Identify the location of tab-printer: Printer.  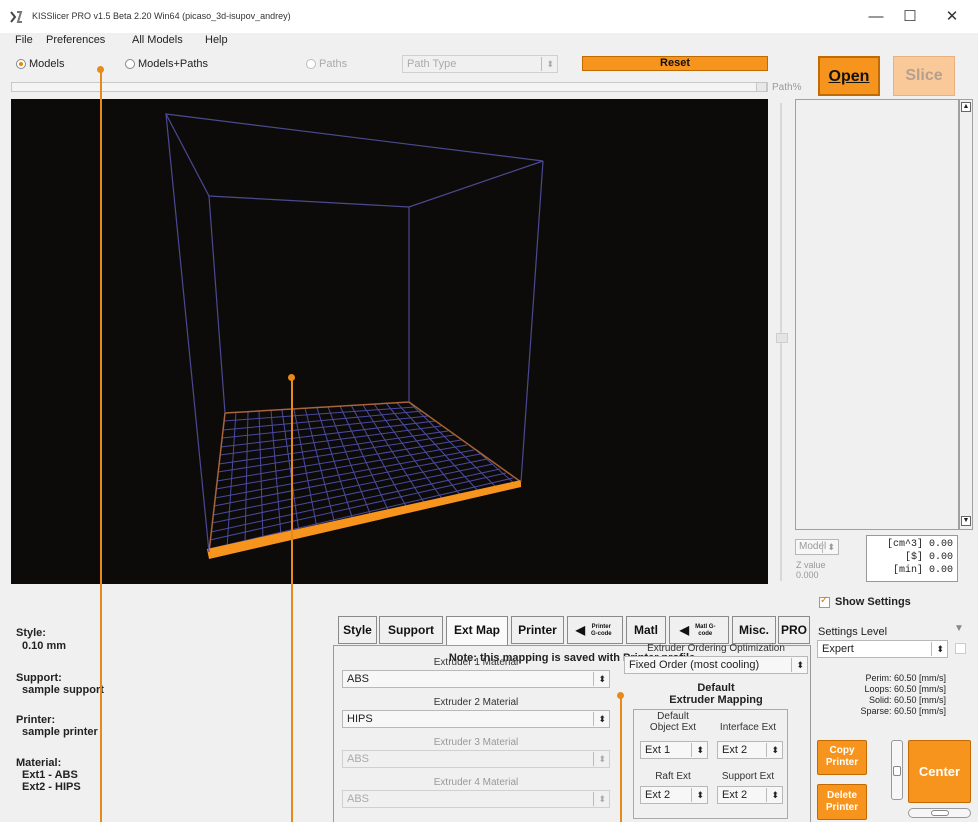
(537, 630).